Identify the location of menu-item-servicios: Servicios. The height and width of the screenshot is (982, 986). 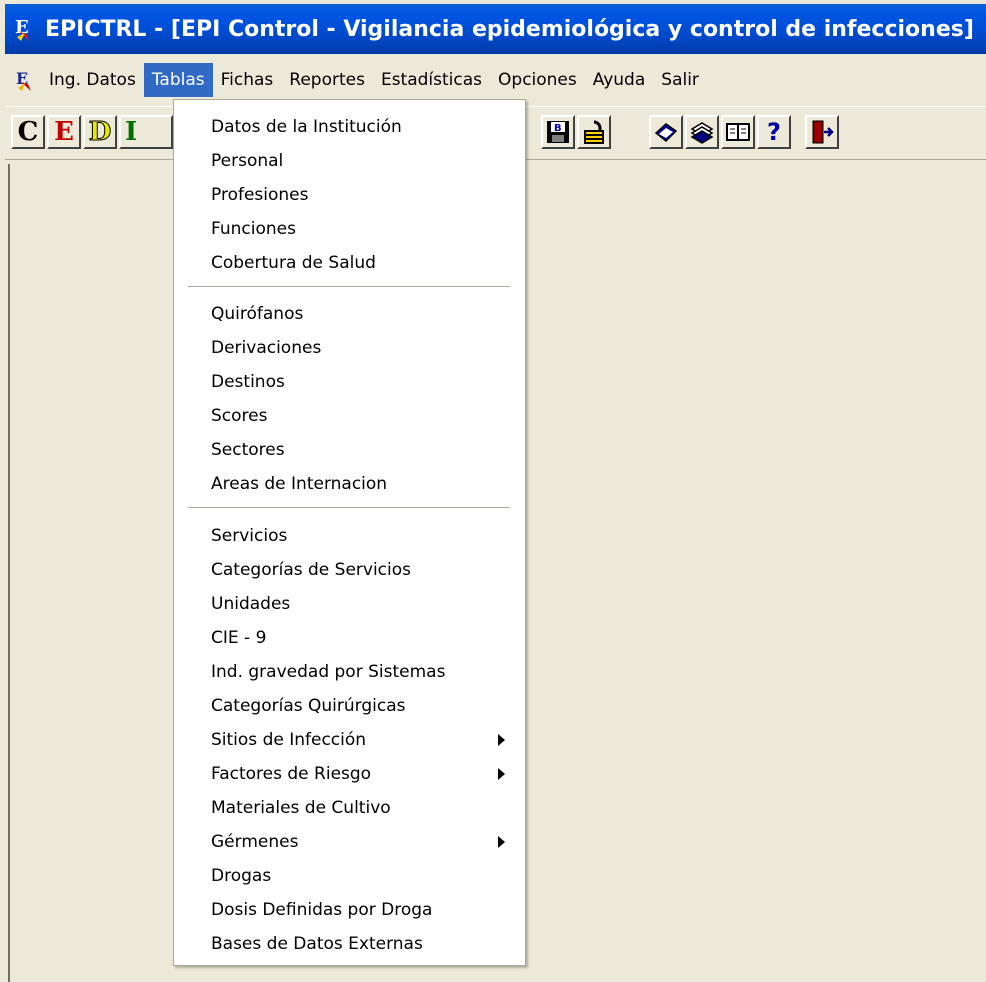
(349, 536).